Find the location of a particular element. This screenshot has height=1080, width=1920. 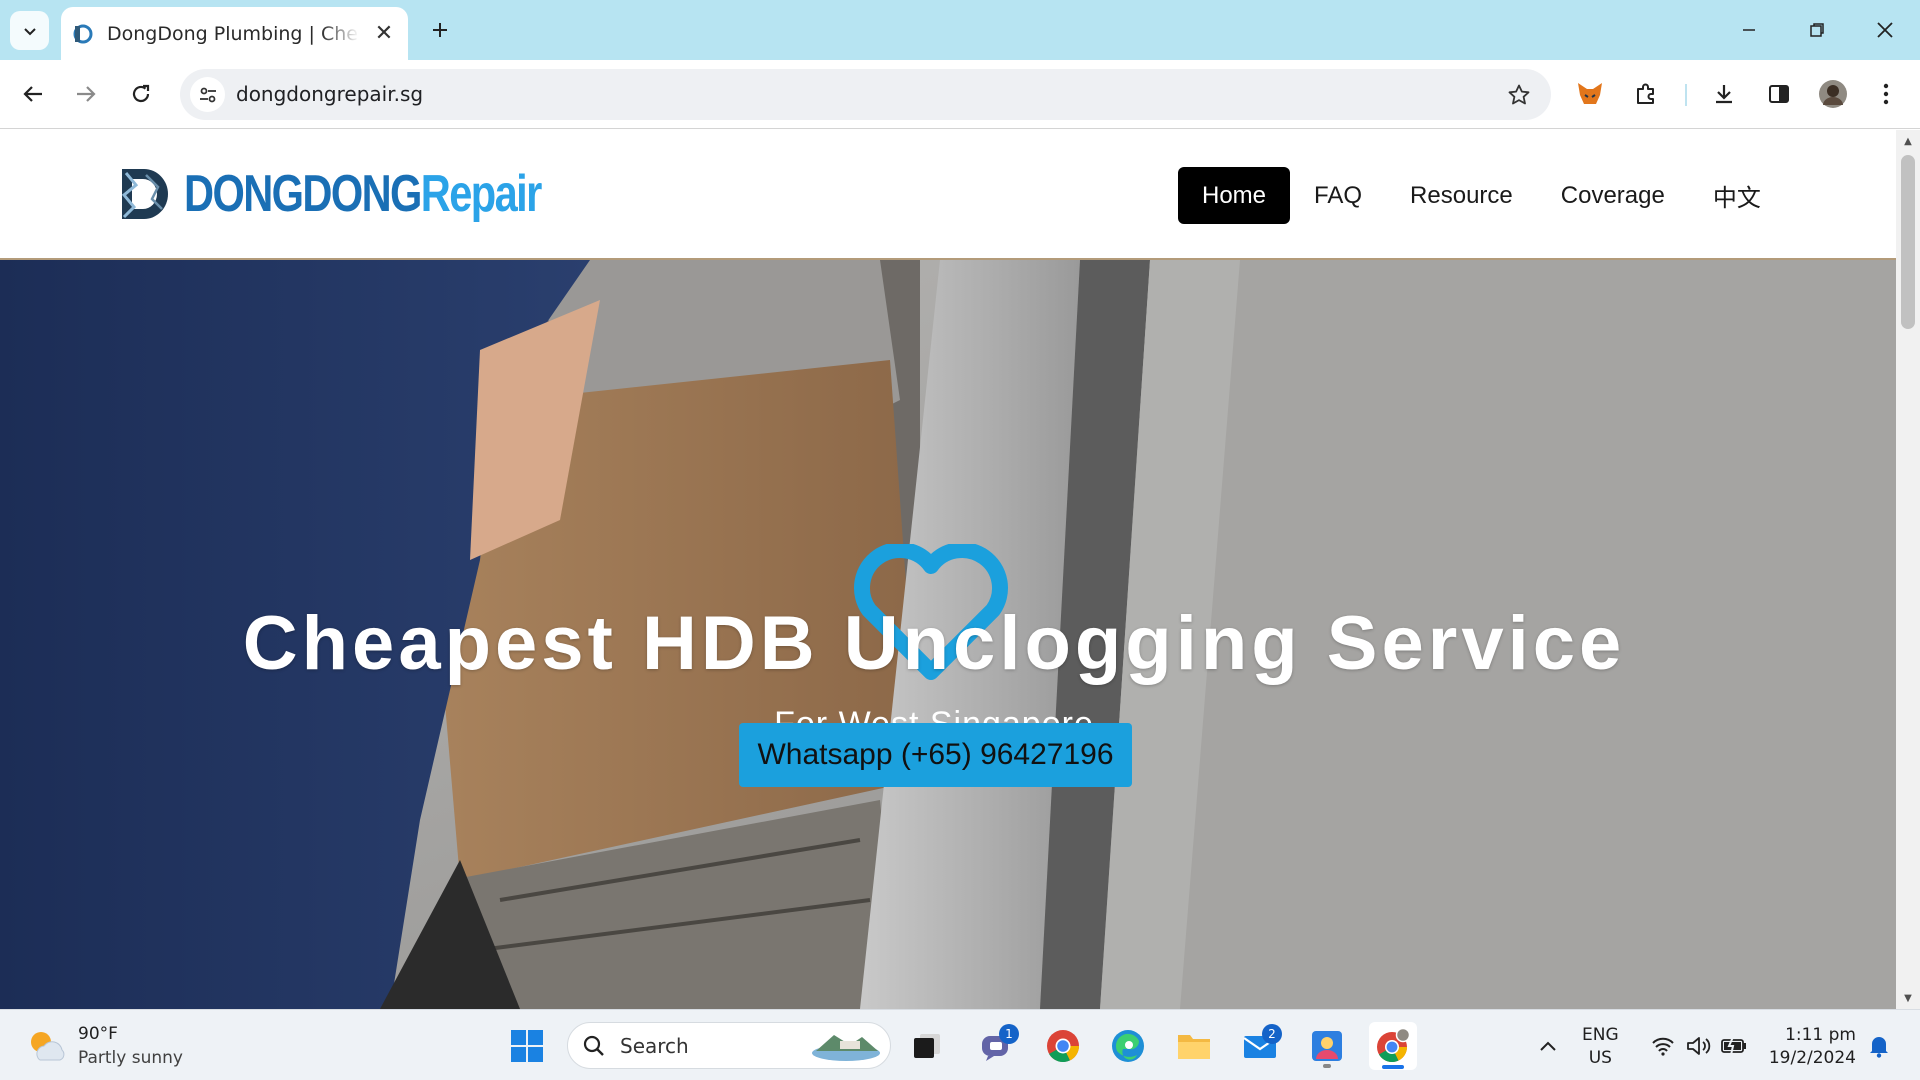

battery-status is located at coordinates (1734, 1046).